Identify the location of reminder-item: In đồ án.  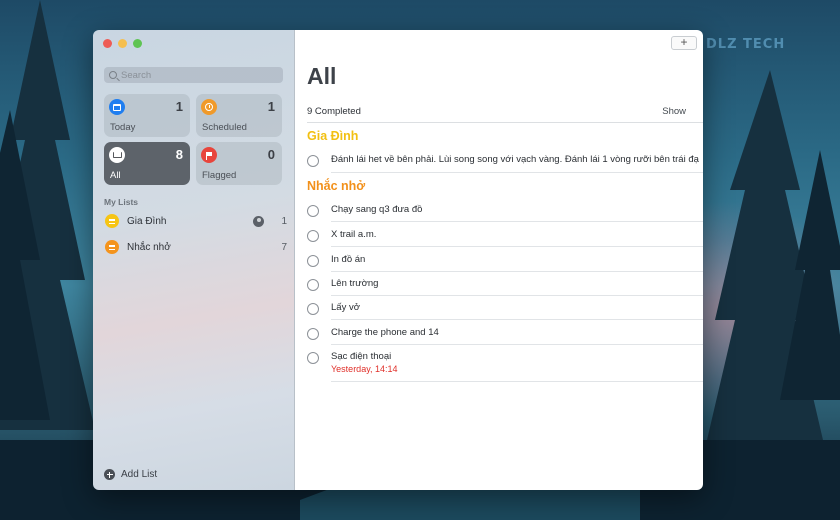
(505, 263).